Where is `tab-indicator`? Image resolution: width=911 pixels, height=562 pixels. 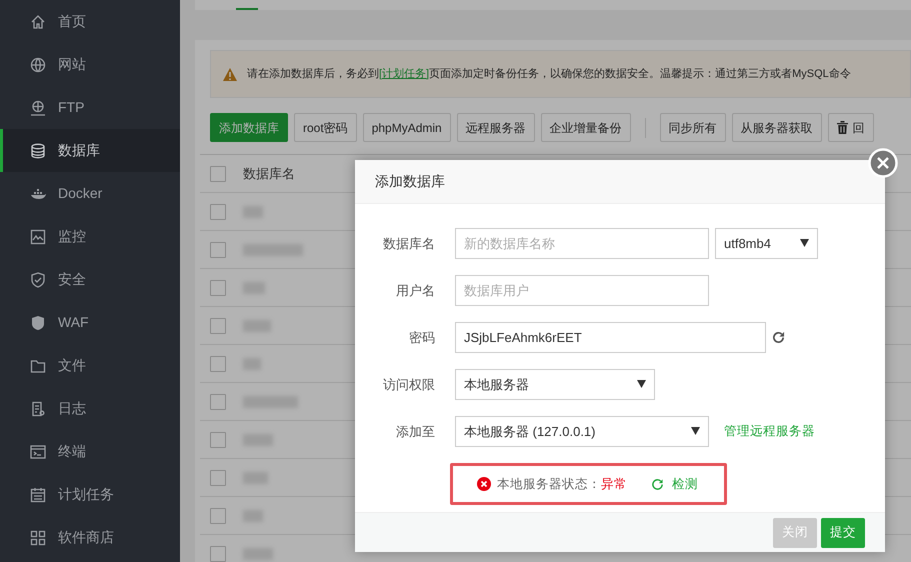 tab-indicator is located at coordinates (247, 9).